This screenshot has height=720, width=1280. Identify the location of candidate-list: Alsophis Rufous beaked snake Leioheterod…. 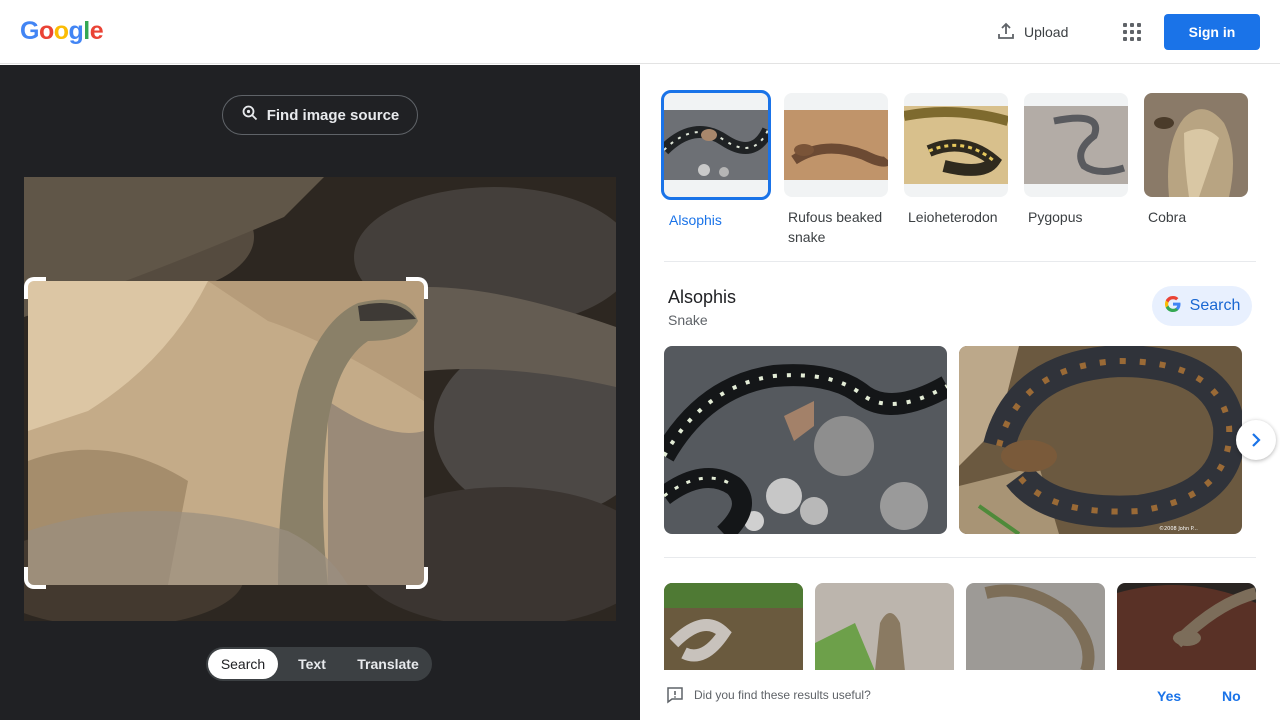
(954, 168).